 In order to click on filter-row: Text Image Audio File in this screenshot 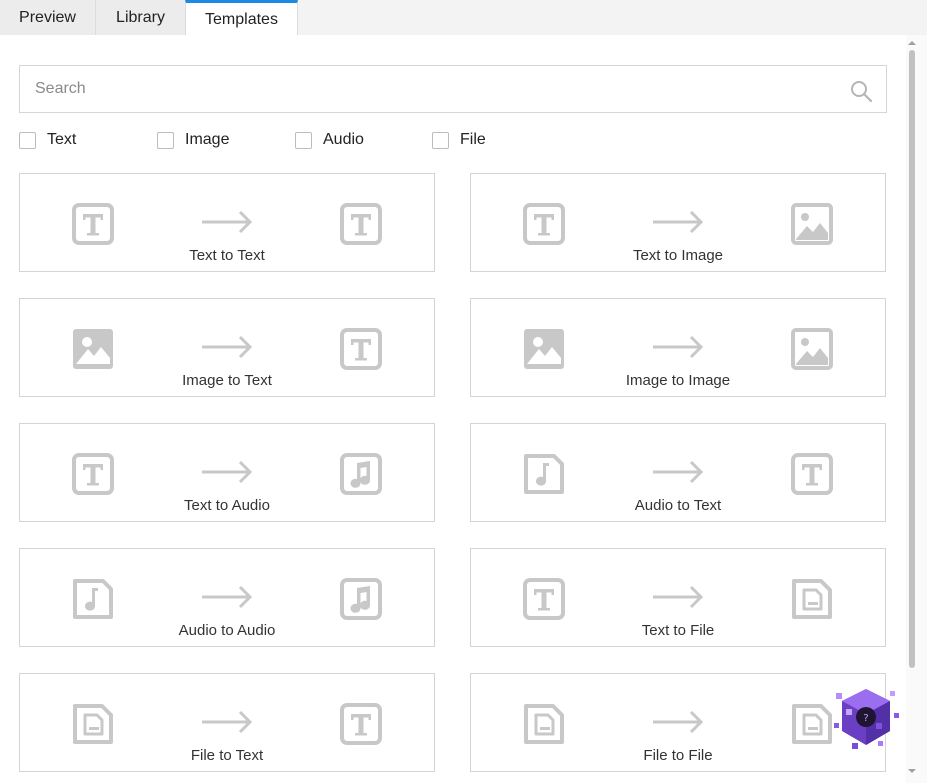, I will do `click(319, 140)`.